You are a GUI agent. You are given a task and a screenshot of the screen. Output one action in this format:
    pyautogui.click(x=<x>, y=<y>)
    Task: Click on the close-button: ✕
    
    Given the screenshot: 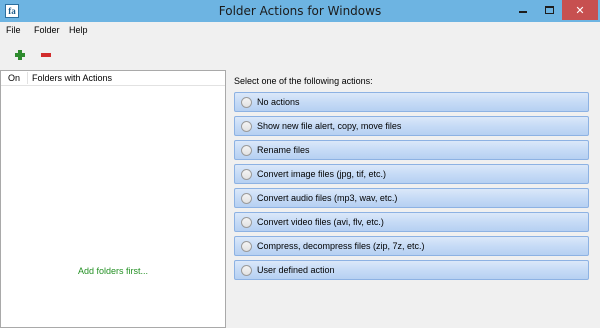 What is the action you would take?
    pyautogui.click(x=580, y=10)
    